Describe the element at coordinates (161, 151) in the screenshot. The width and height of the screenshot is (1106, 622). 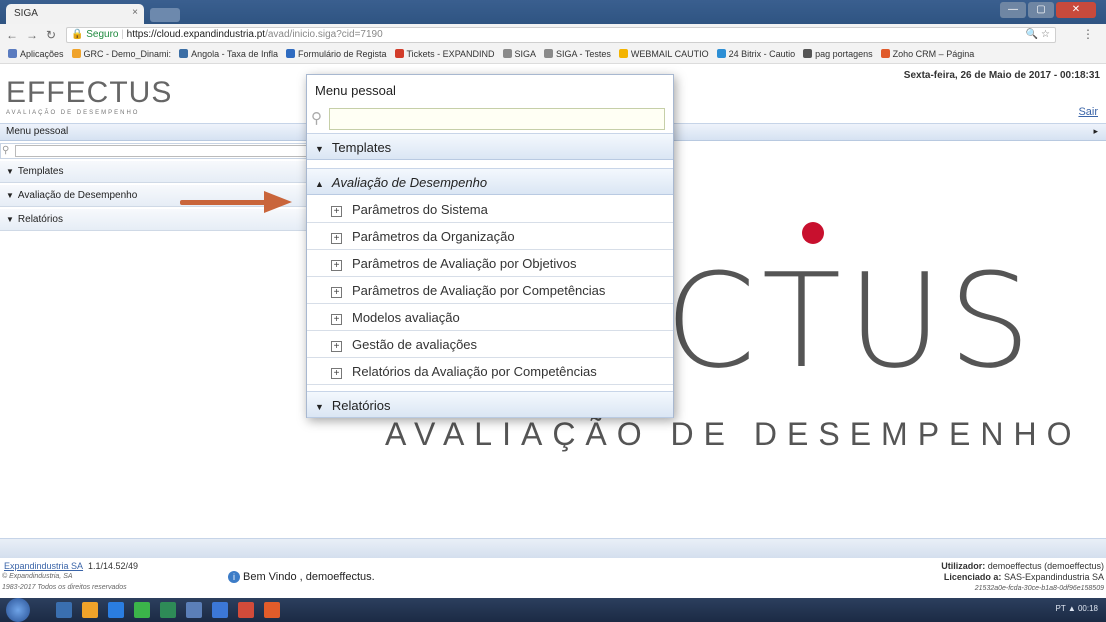
I see `sidebar-search-input` at that location.